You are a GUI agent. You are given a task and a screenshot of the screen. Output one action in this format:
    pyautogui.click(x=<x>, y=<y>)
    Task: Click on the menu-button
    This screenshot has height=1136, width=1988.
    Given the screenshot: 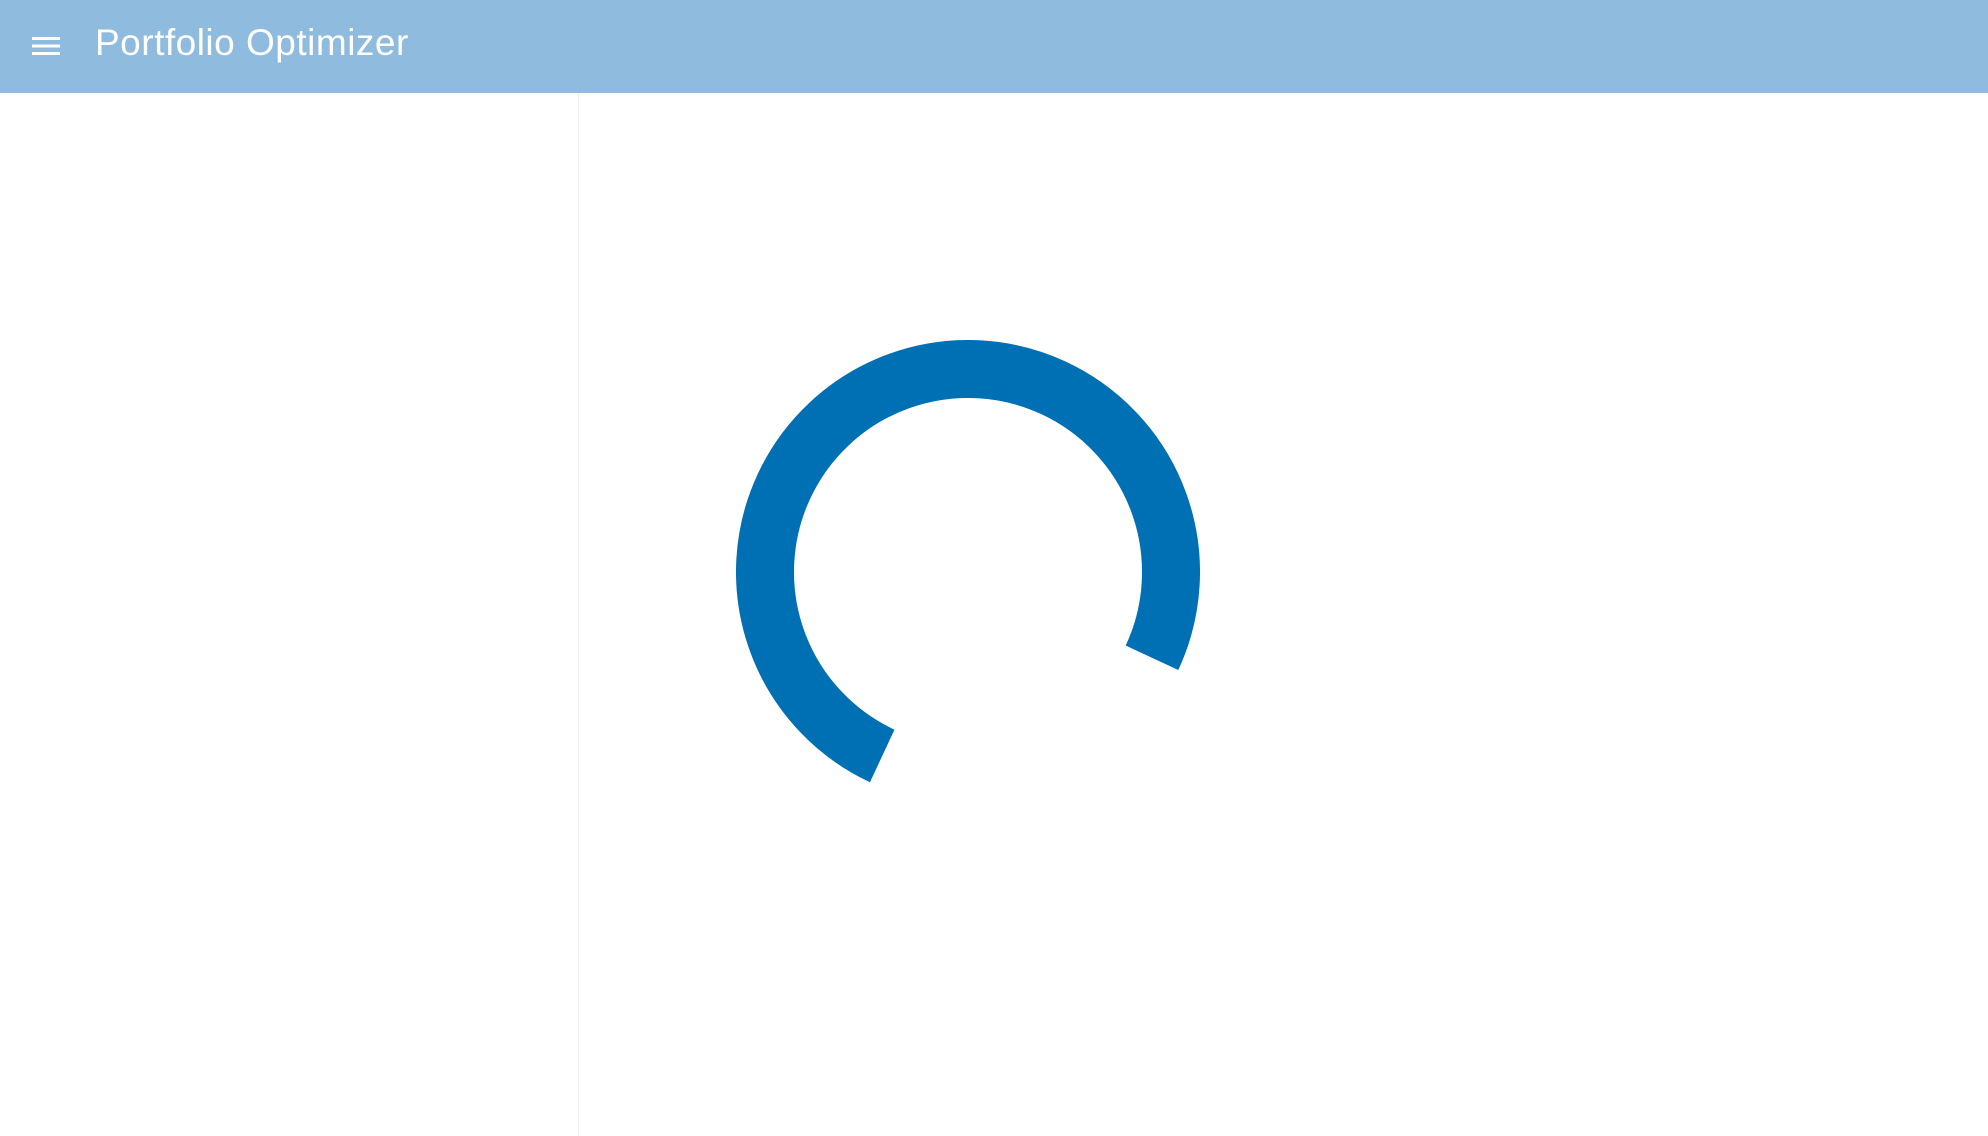 What is the action you would take?
    pyautogui.click(x=46, y=46)
    